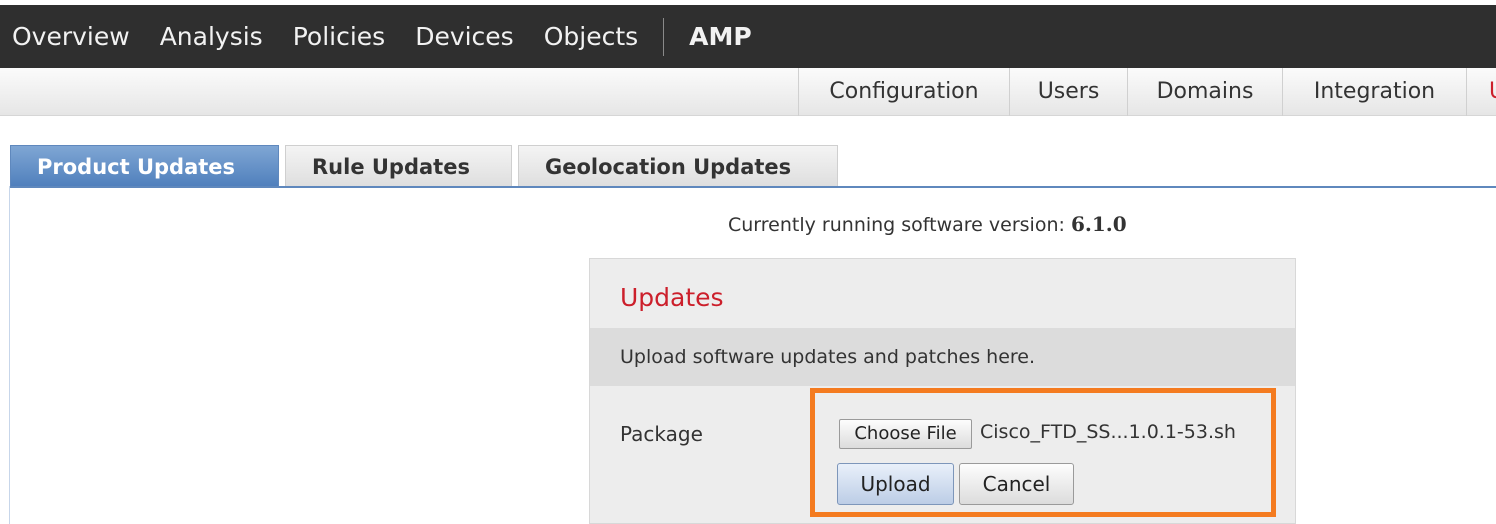 The image size is (1496, 524). I want to click on nav-amp: AMP, so click(720, 36).